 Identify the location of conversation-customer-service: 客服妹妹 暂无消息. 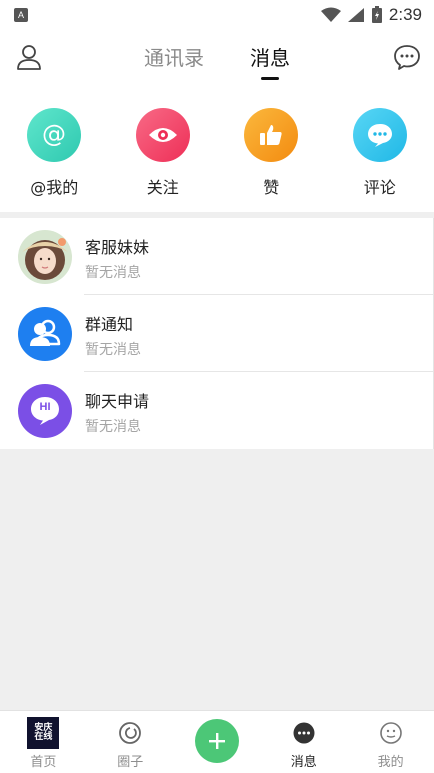
(216, 256).